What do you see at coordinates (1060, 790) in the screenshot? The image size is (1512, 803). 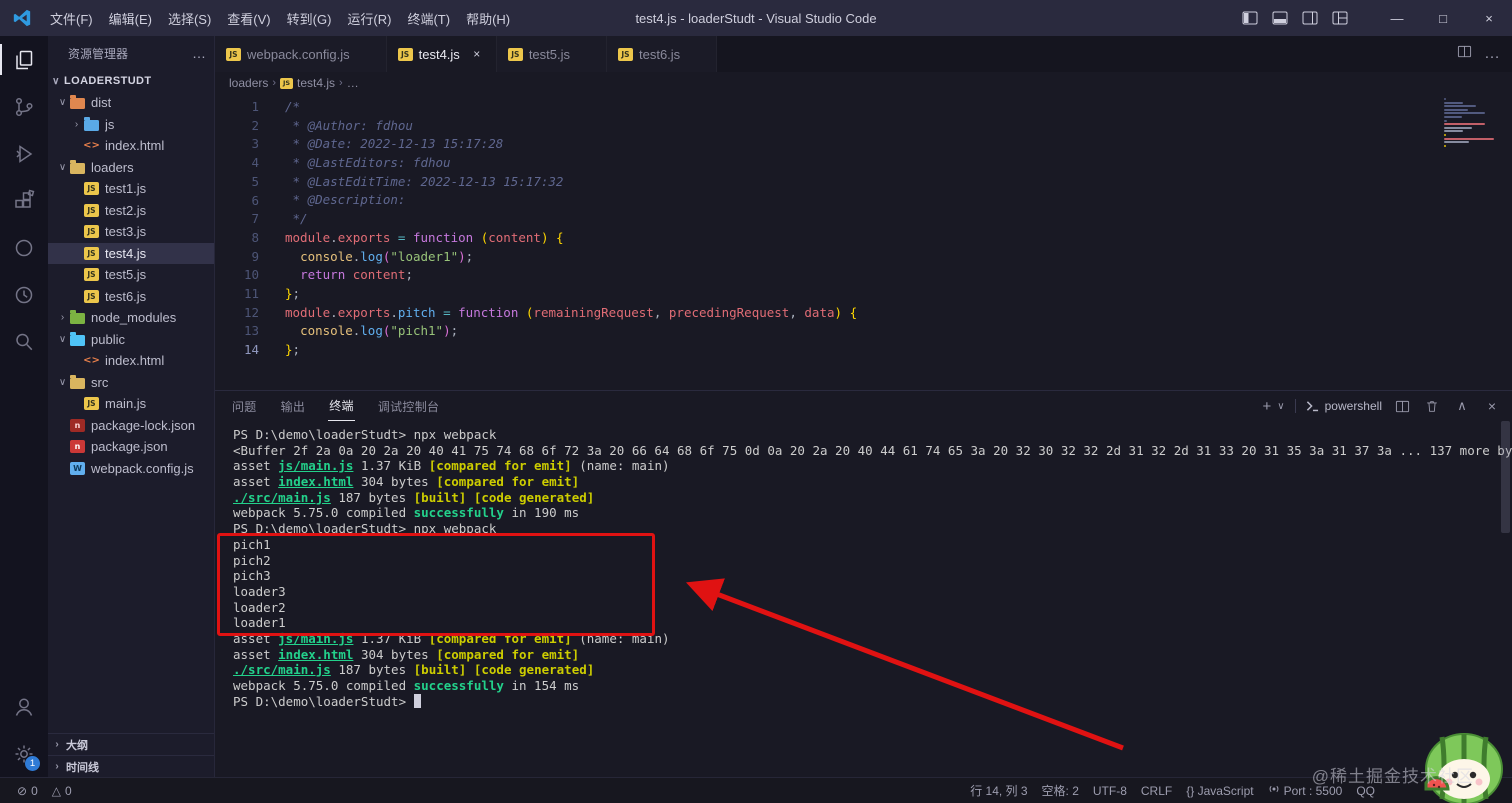 I see `status-item-1: 空格: 2` at bounding box center [1060, 790].